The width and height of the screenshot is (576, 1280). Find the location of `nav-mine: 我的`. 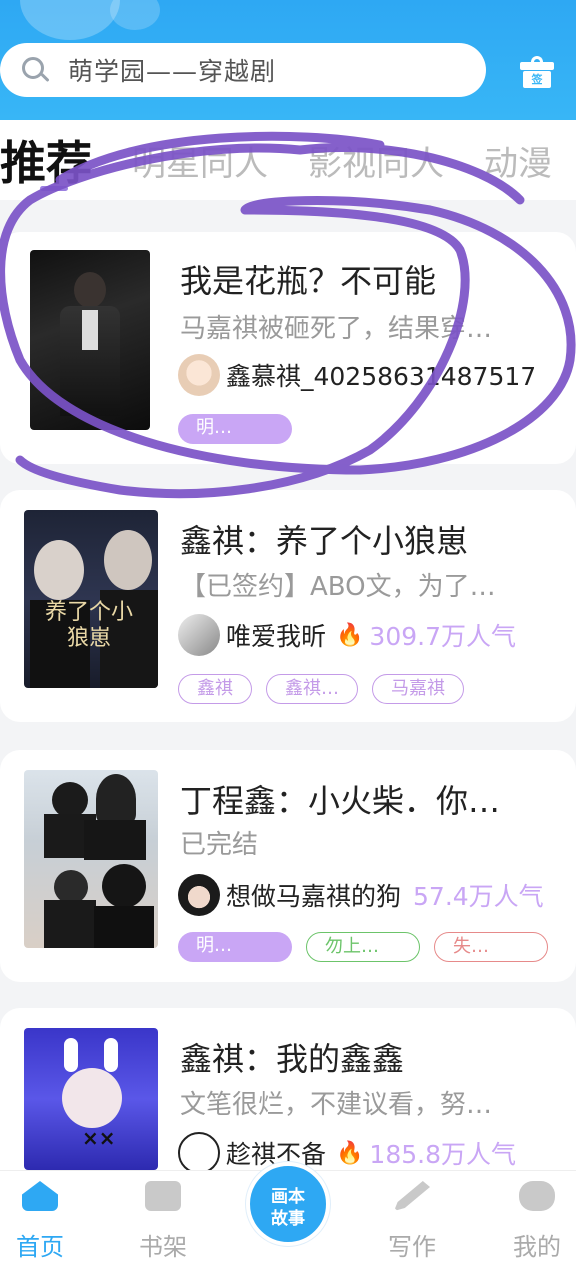

nav-mine: 我的 is located at coordinates (536, 1221).